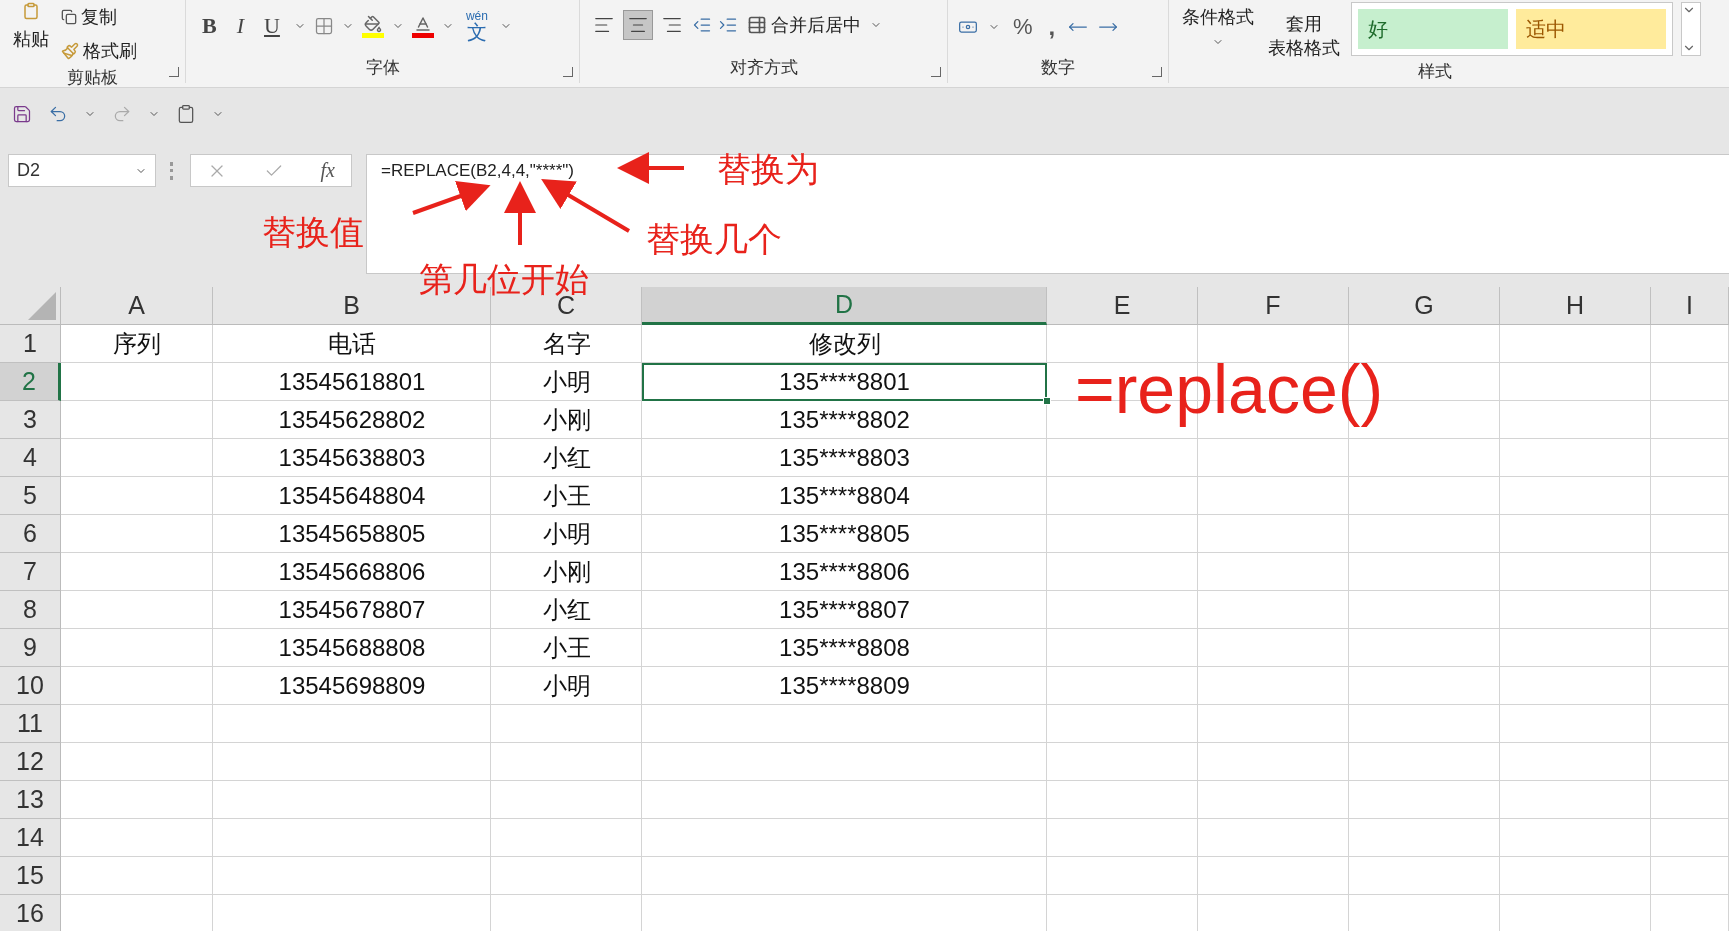 Image resolution: width=1729 pixels, height=931 pixels. I want to click on cell-style-button: 适中, so click(1591, 29).